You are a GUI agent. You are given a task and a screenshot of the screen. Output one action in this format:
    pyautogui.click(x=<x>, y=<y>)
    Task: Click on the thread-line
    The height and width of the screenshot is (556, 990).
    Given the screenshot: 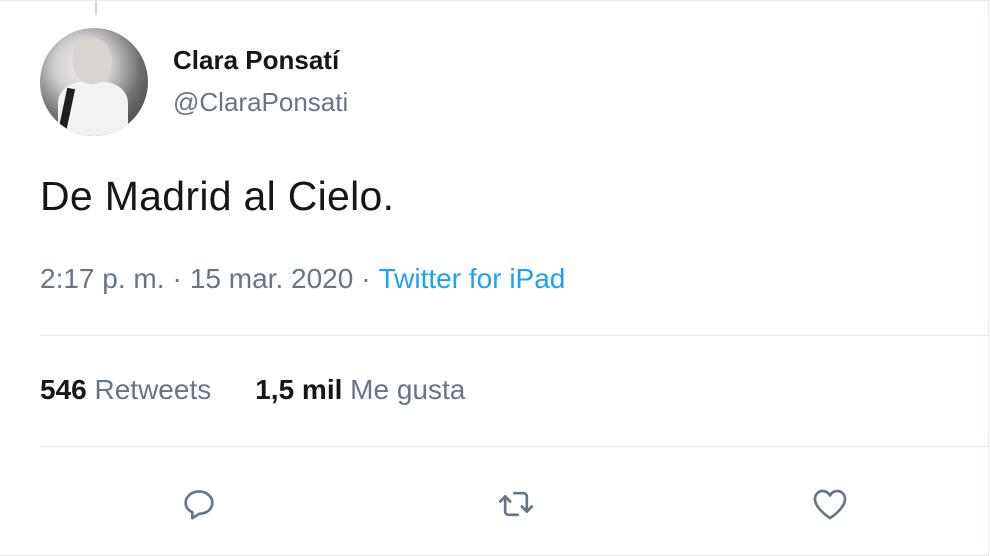 What is the action you would take?
    pyautogui.click(x=96, y=8)
    